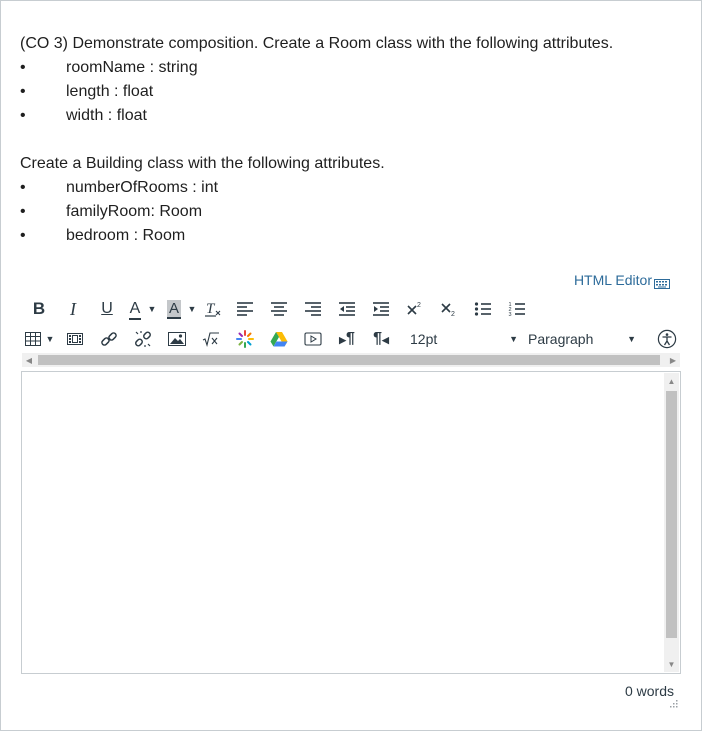 This screenshot has height=731, width=702. I want to click on align-center-icon, so click(279, 309).